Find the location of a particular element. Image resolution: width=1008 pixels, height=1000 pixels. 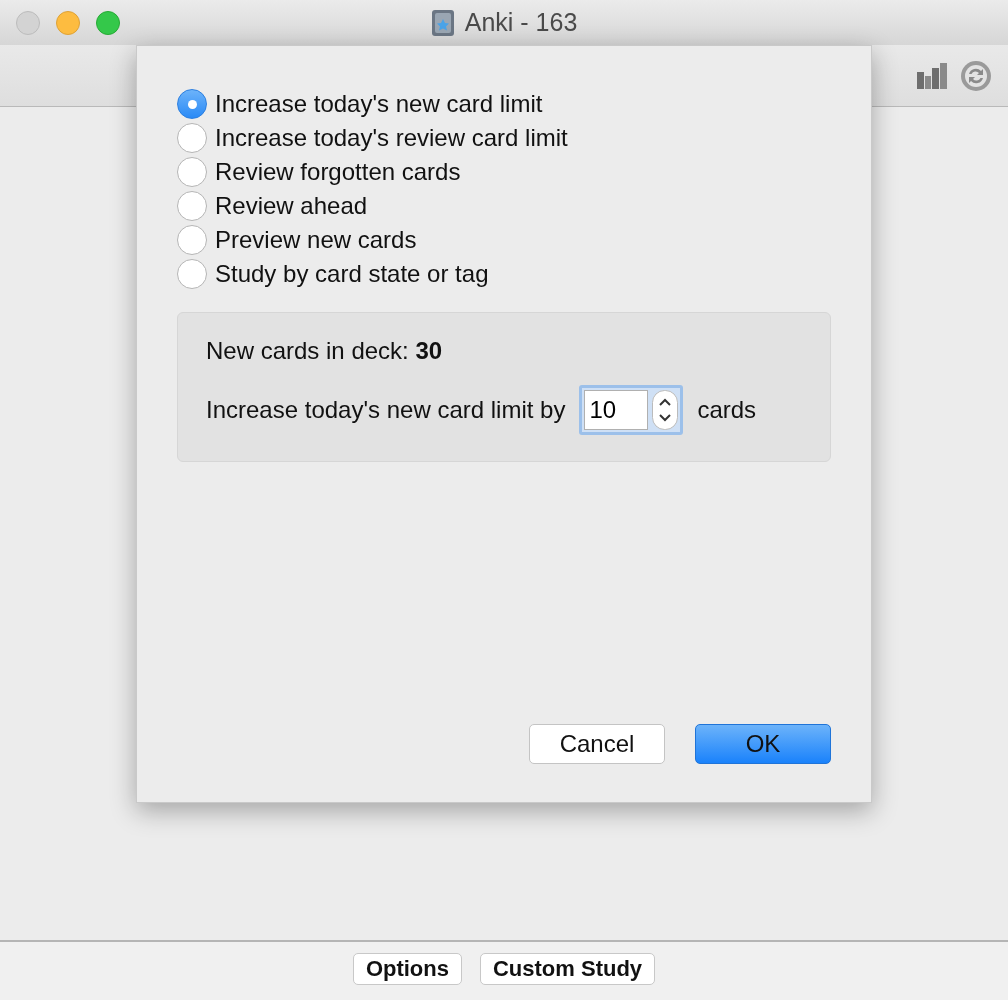

bottom-bar-button: Custom Study is located at coordinates (568, 969).